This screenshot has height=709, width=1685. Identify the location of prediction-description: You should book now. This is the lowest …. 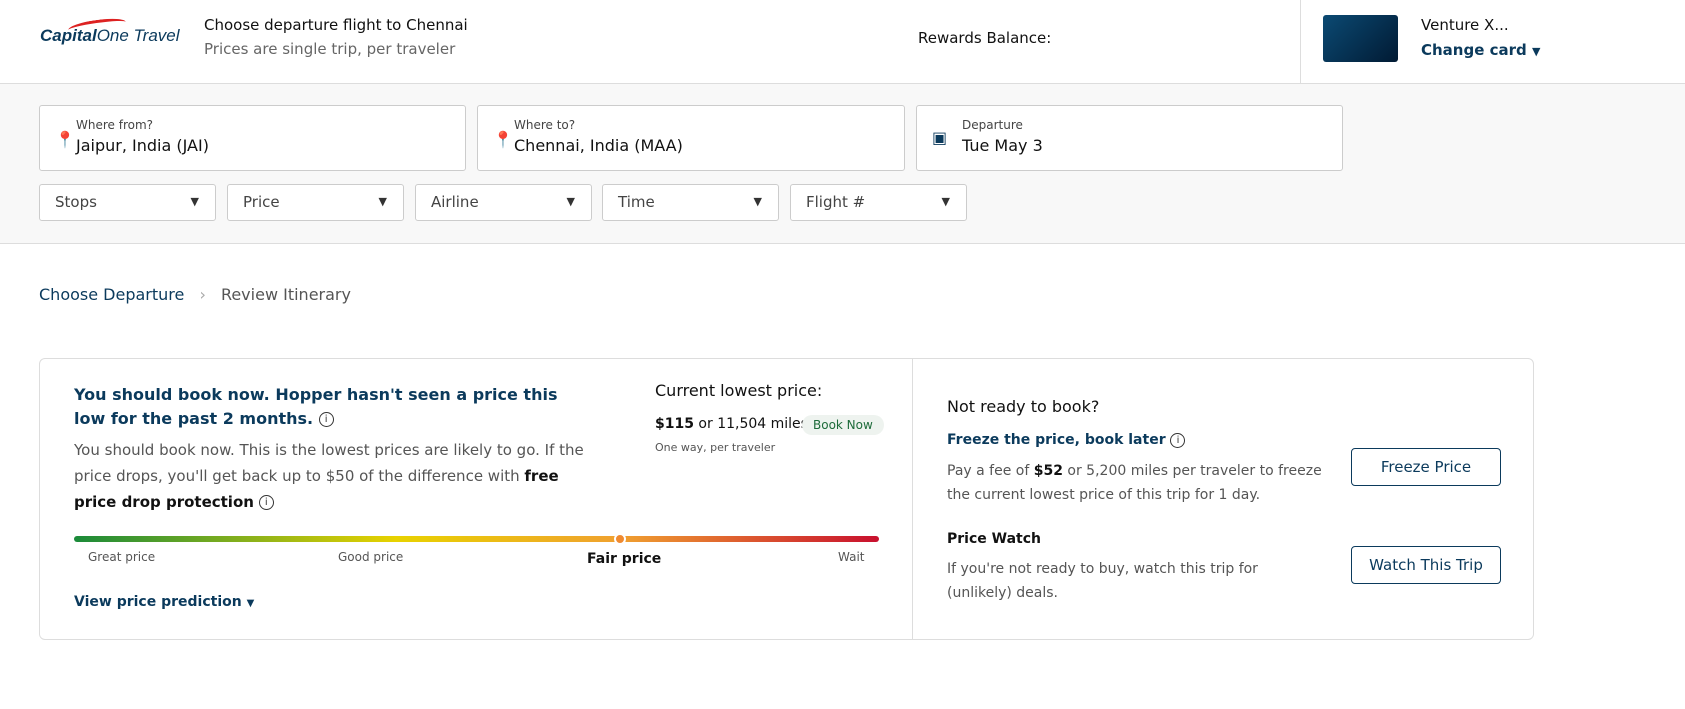
(334, 476).